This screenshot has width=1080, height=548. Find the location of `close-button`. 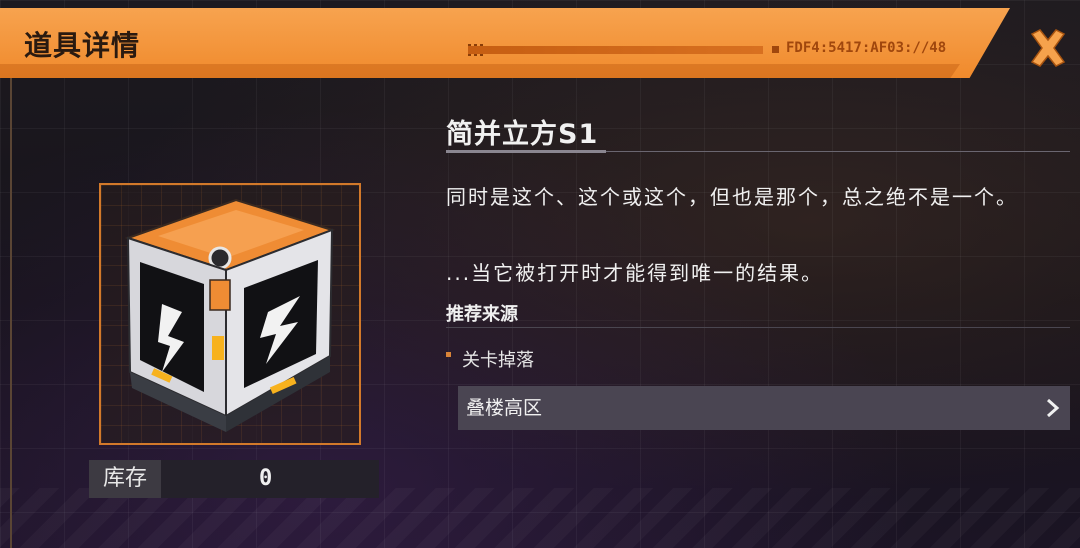

close-button is located at coordinates (1048, 48).